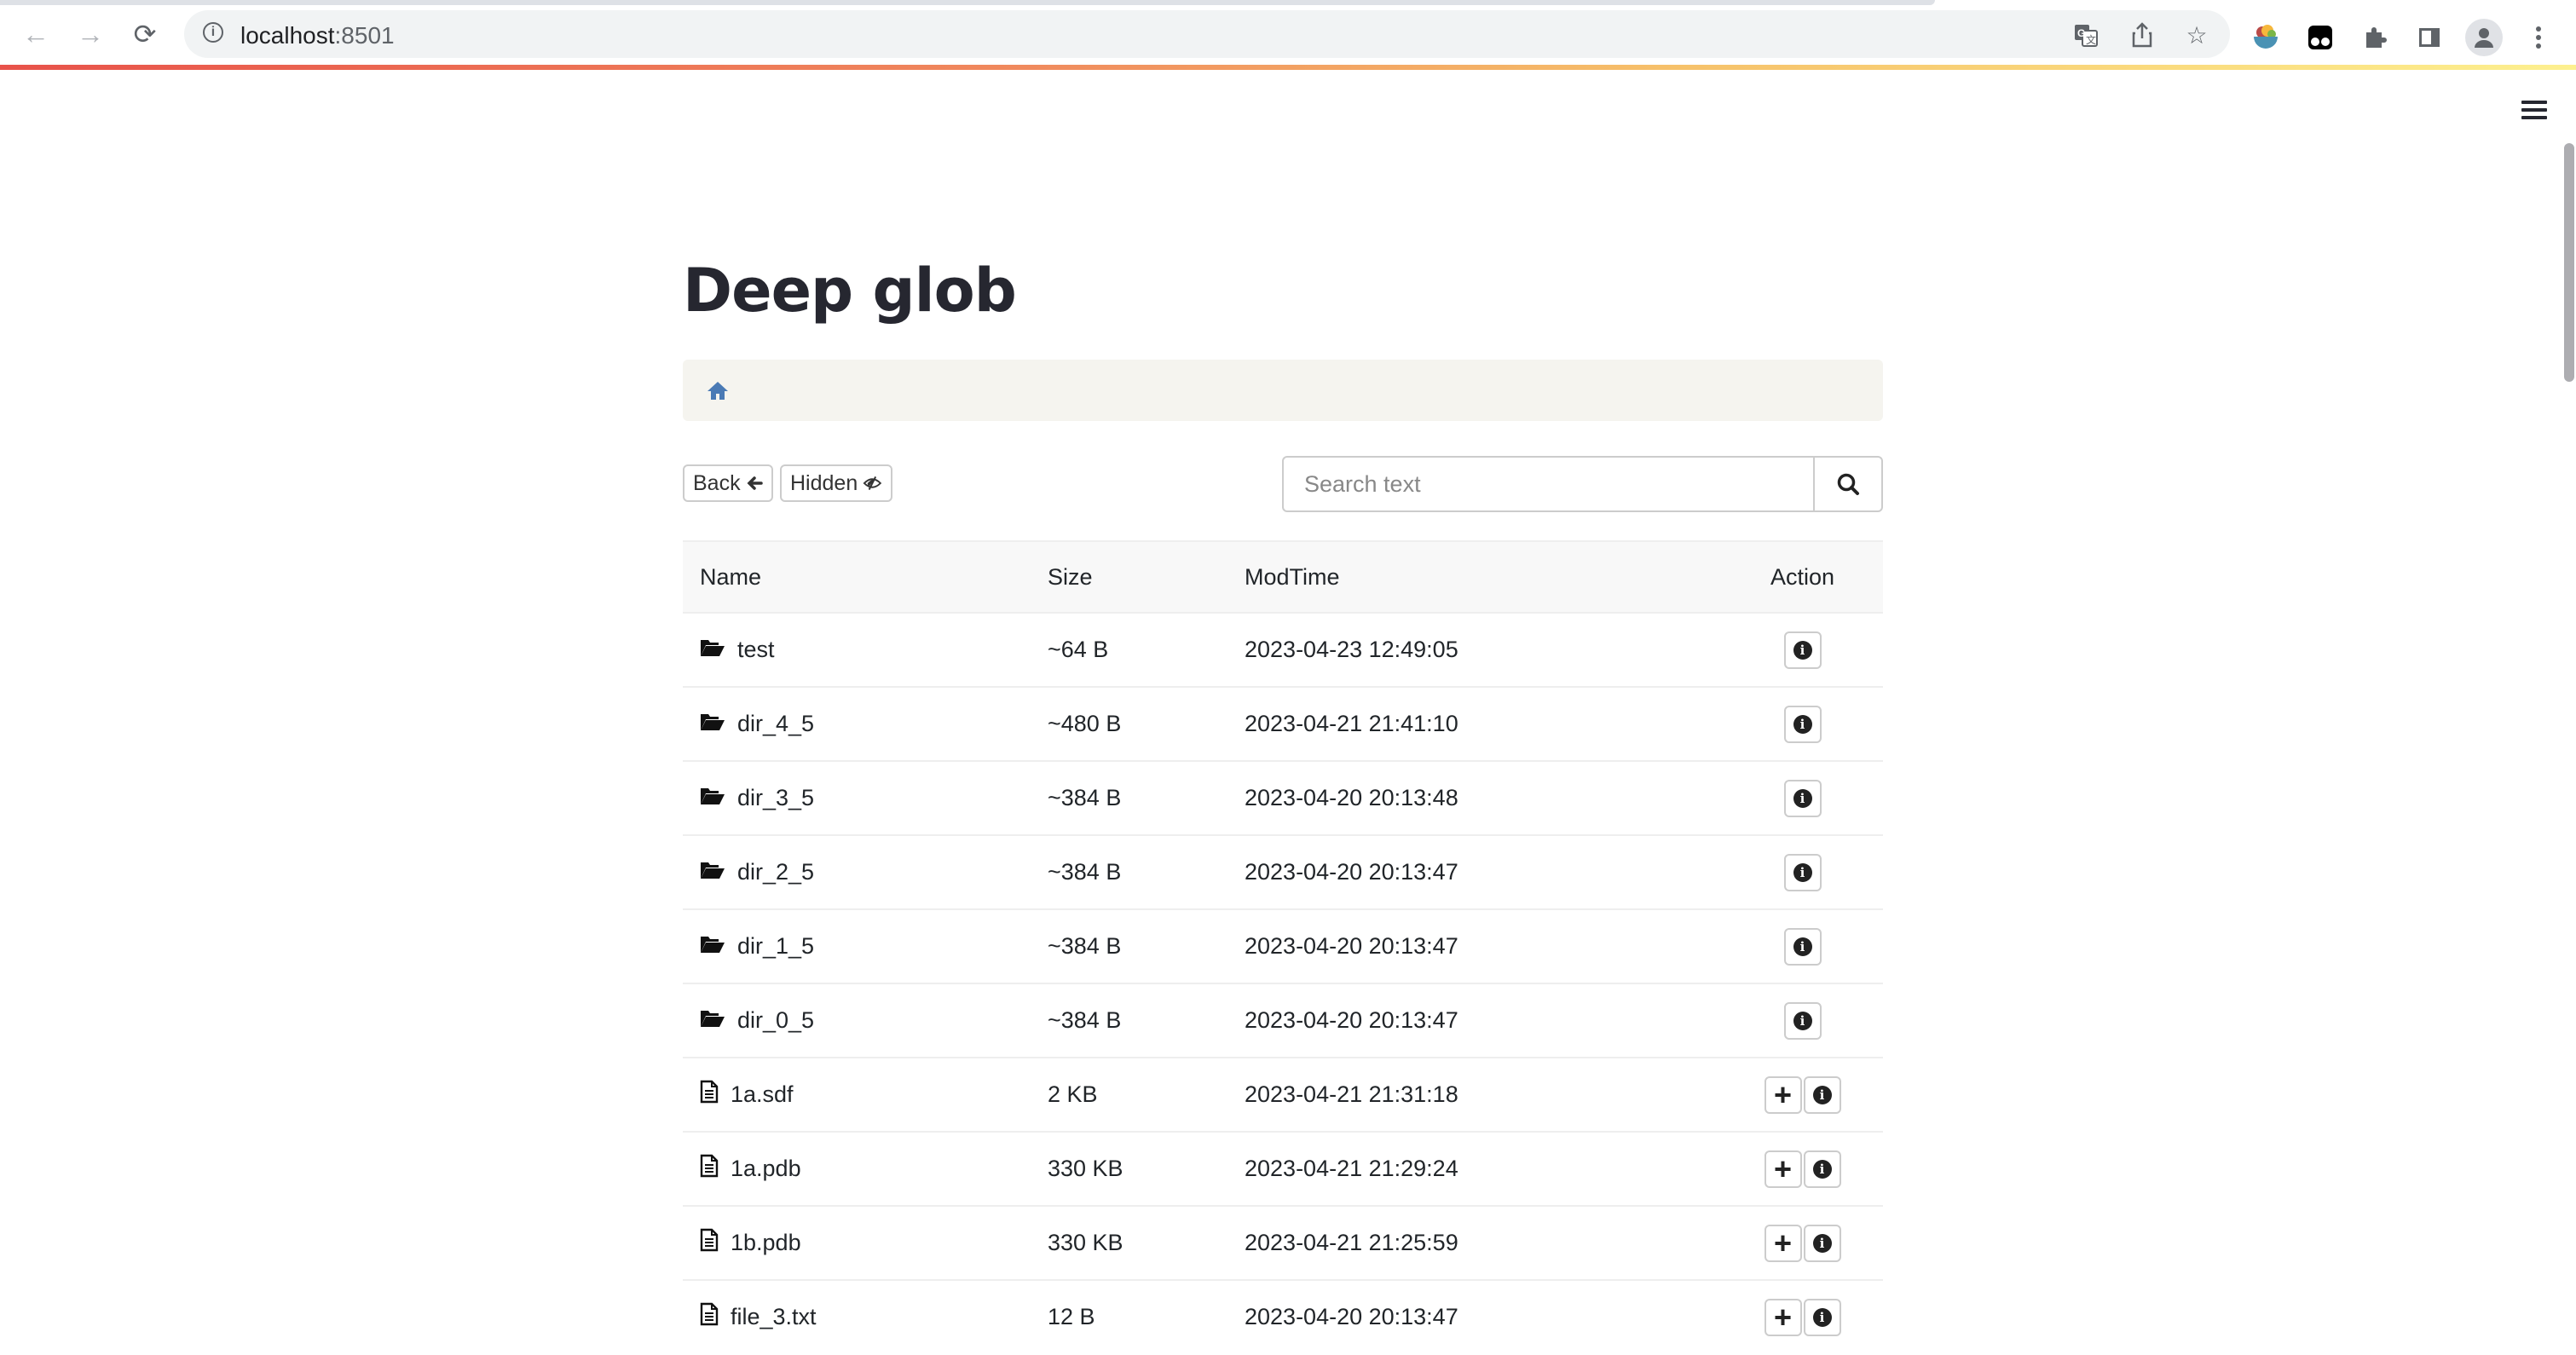 The image size is (2576, 1355). I want to click on back-icon: ←, so click(36, 34).